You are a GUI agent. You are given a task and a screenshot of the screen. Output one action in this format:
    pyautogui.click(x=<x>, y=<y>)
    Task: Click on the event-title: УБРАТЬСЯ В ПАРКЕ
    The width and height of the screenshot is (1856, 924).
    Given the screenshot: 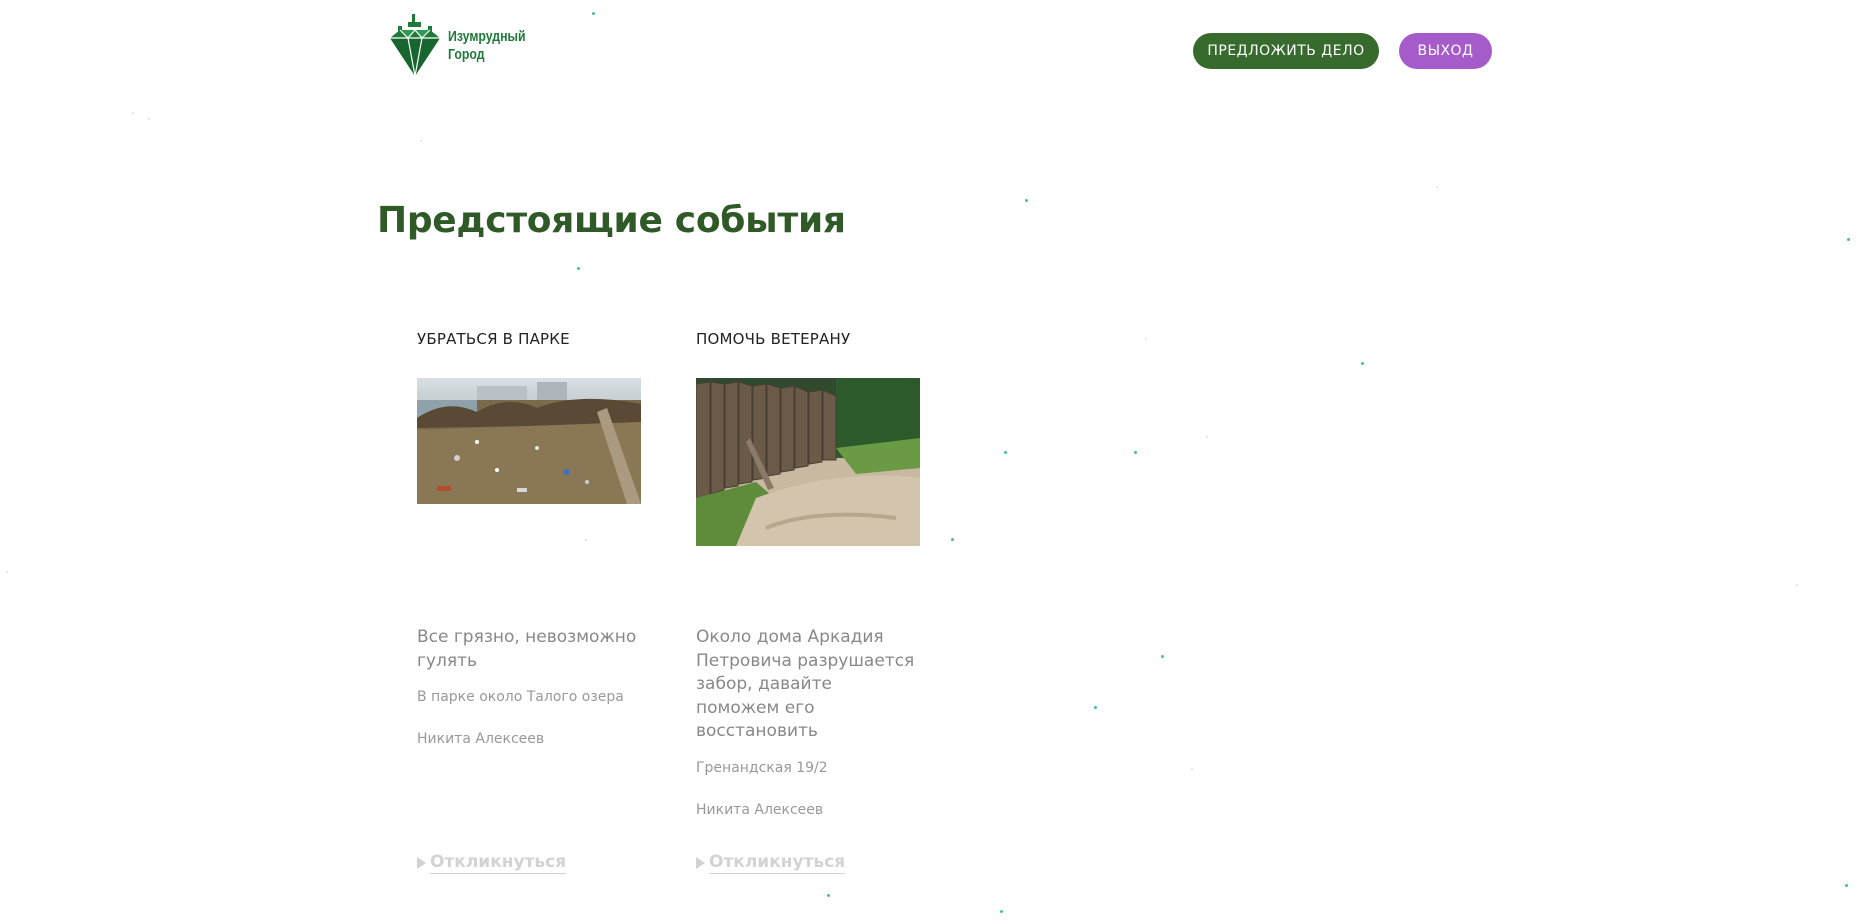 What is the action you would take?
    pyautogui.click(x=493, y=339)
    